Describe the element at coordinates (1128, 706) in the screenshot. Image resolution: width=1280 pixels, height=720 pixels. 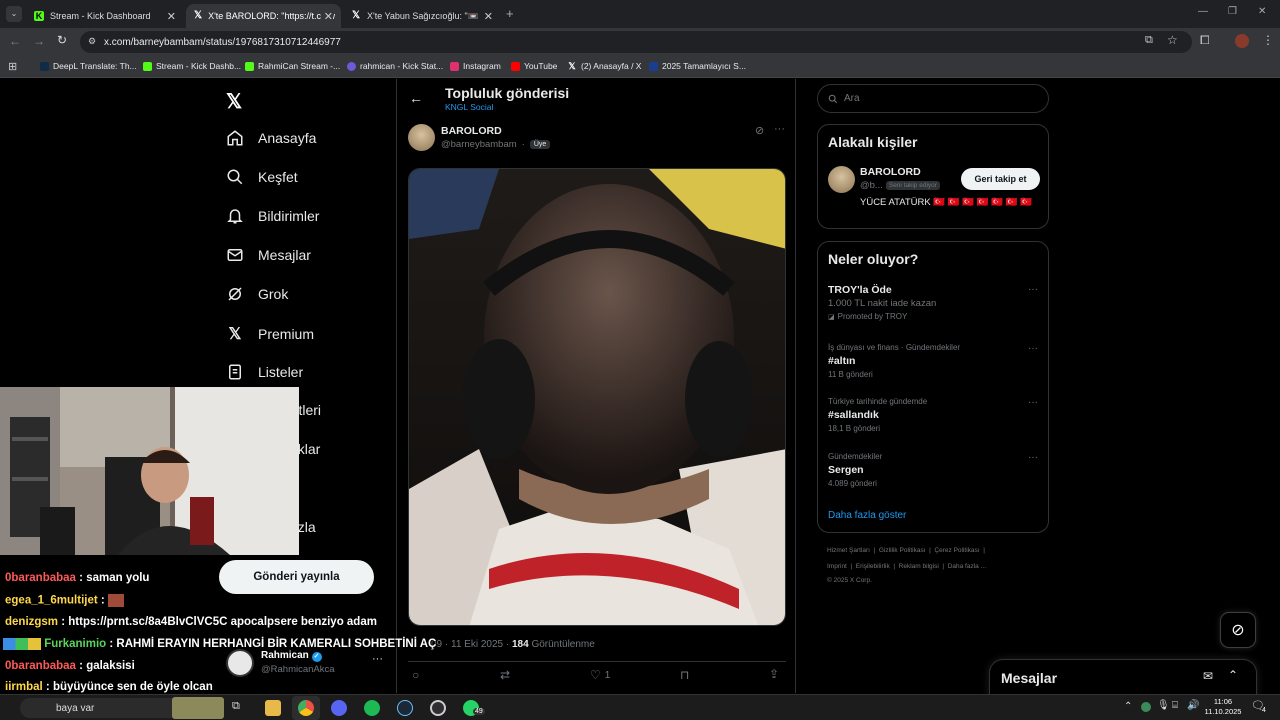
I see `tray-expand-icon: ⌃` at that location.